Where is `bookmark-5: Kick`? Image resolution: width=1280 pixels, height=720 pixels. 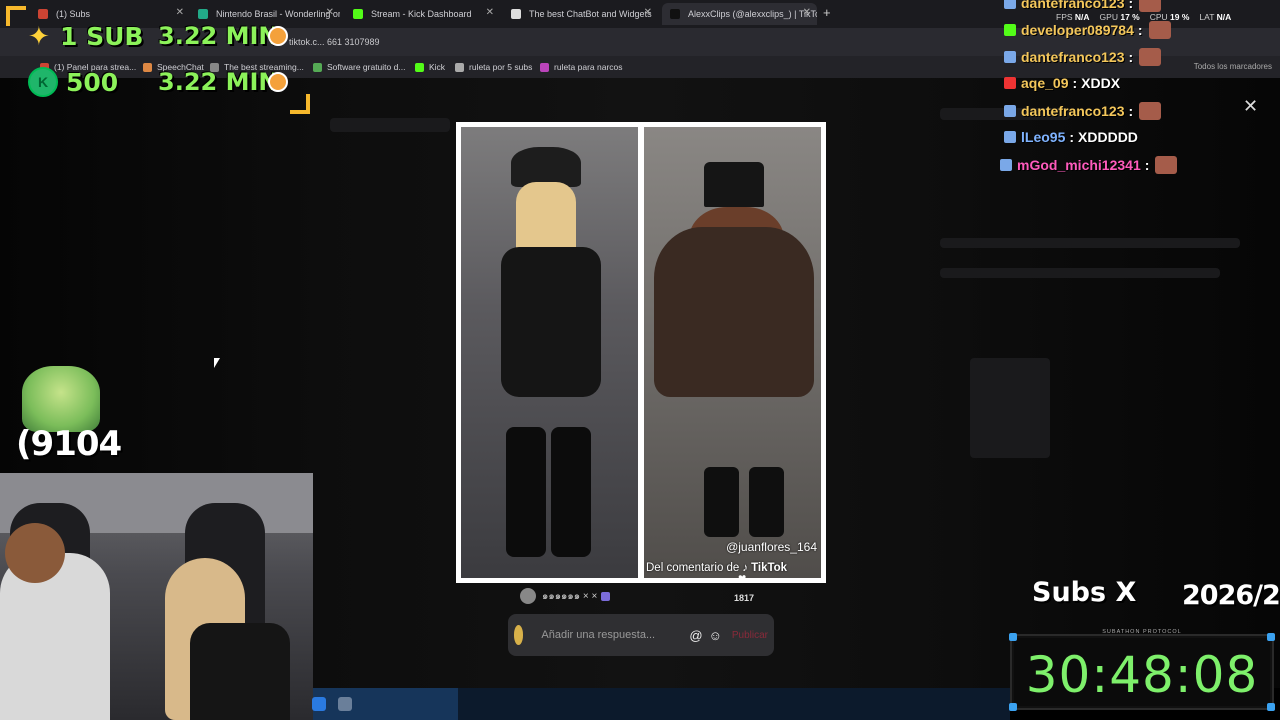 bookmark-5: Kick is located at coordinates (430, 67).